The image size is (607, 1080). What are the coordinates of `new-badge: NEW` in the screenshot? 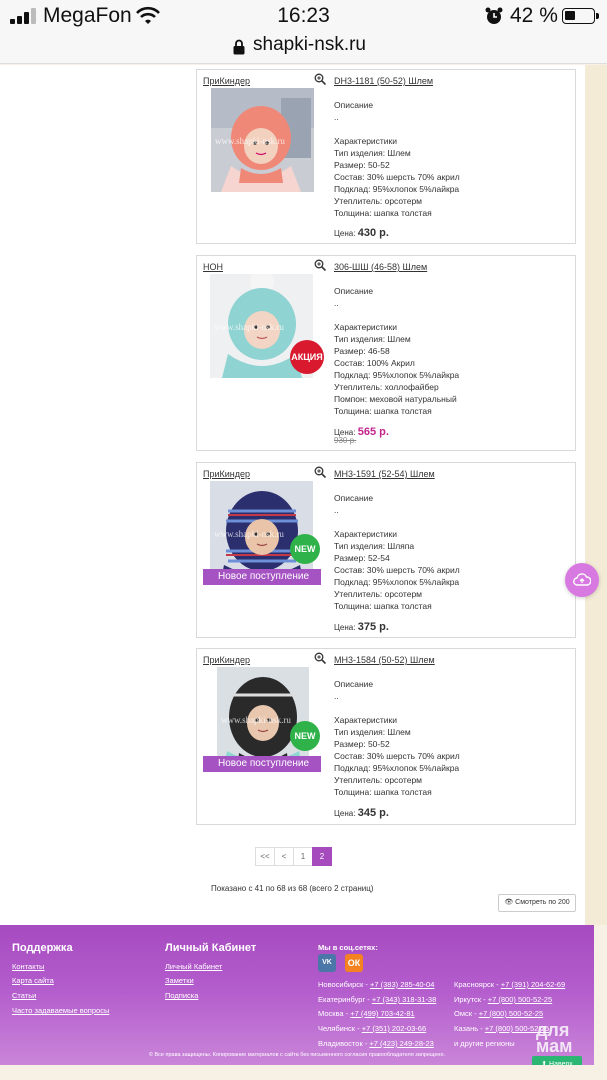 It's located at (305, 549).